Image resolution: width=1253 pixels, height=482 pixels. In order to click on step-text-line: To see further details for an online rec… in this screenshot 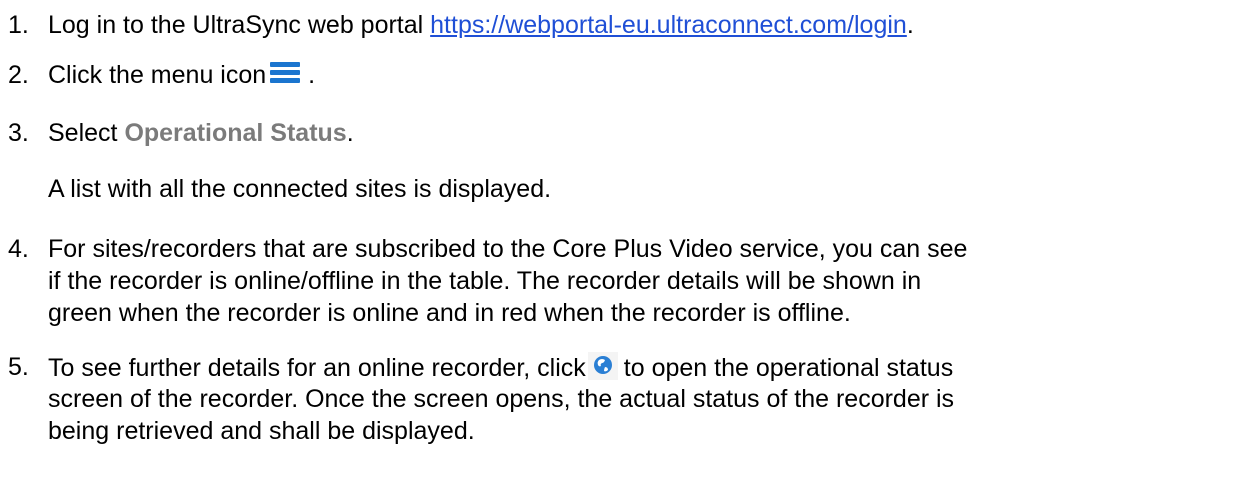, I will do `click(648, 367)`.